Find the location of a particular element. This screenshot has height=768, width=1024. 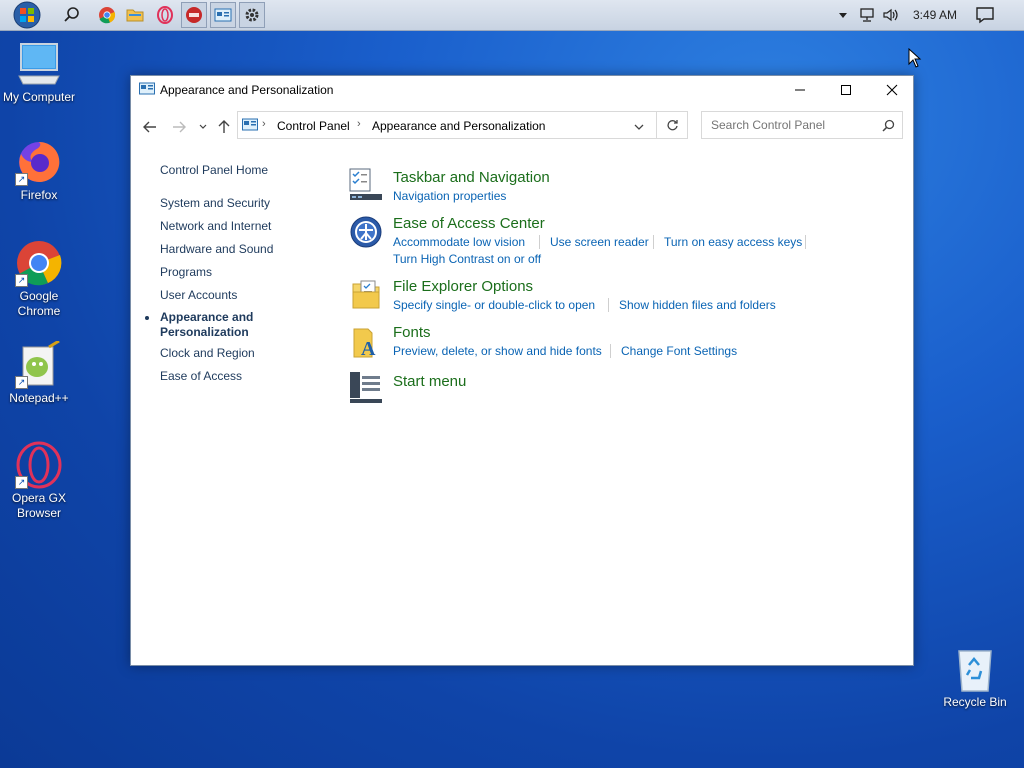

close-button is located at coordinates (892, 90).